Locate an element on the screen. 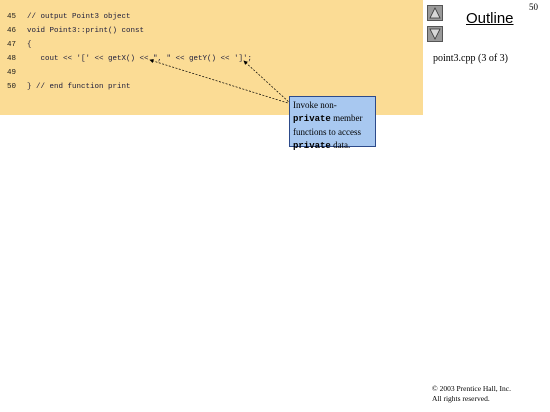  line-number: 46 is located at coordinates (12, 31).